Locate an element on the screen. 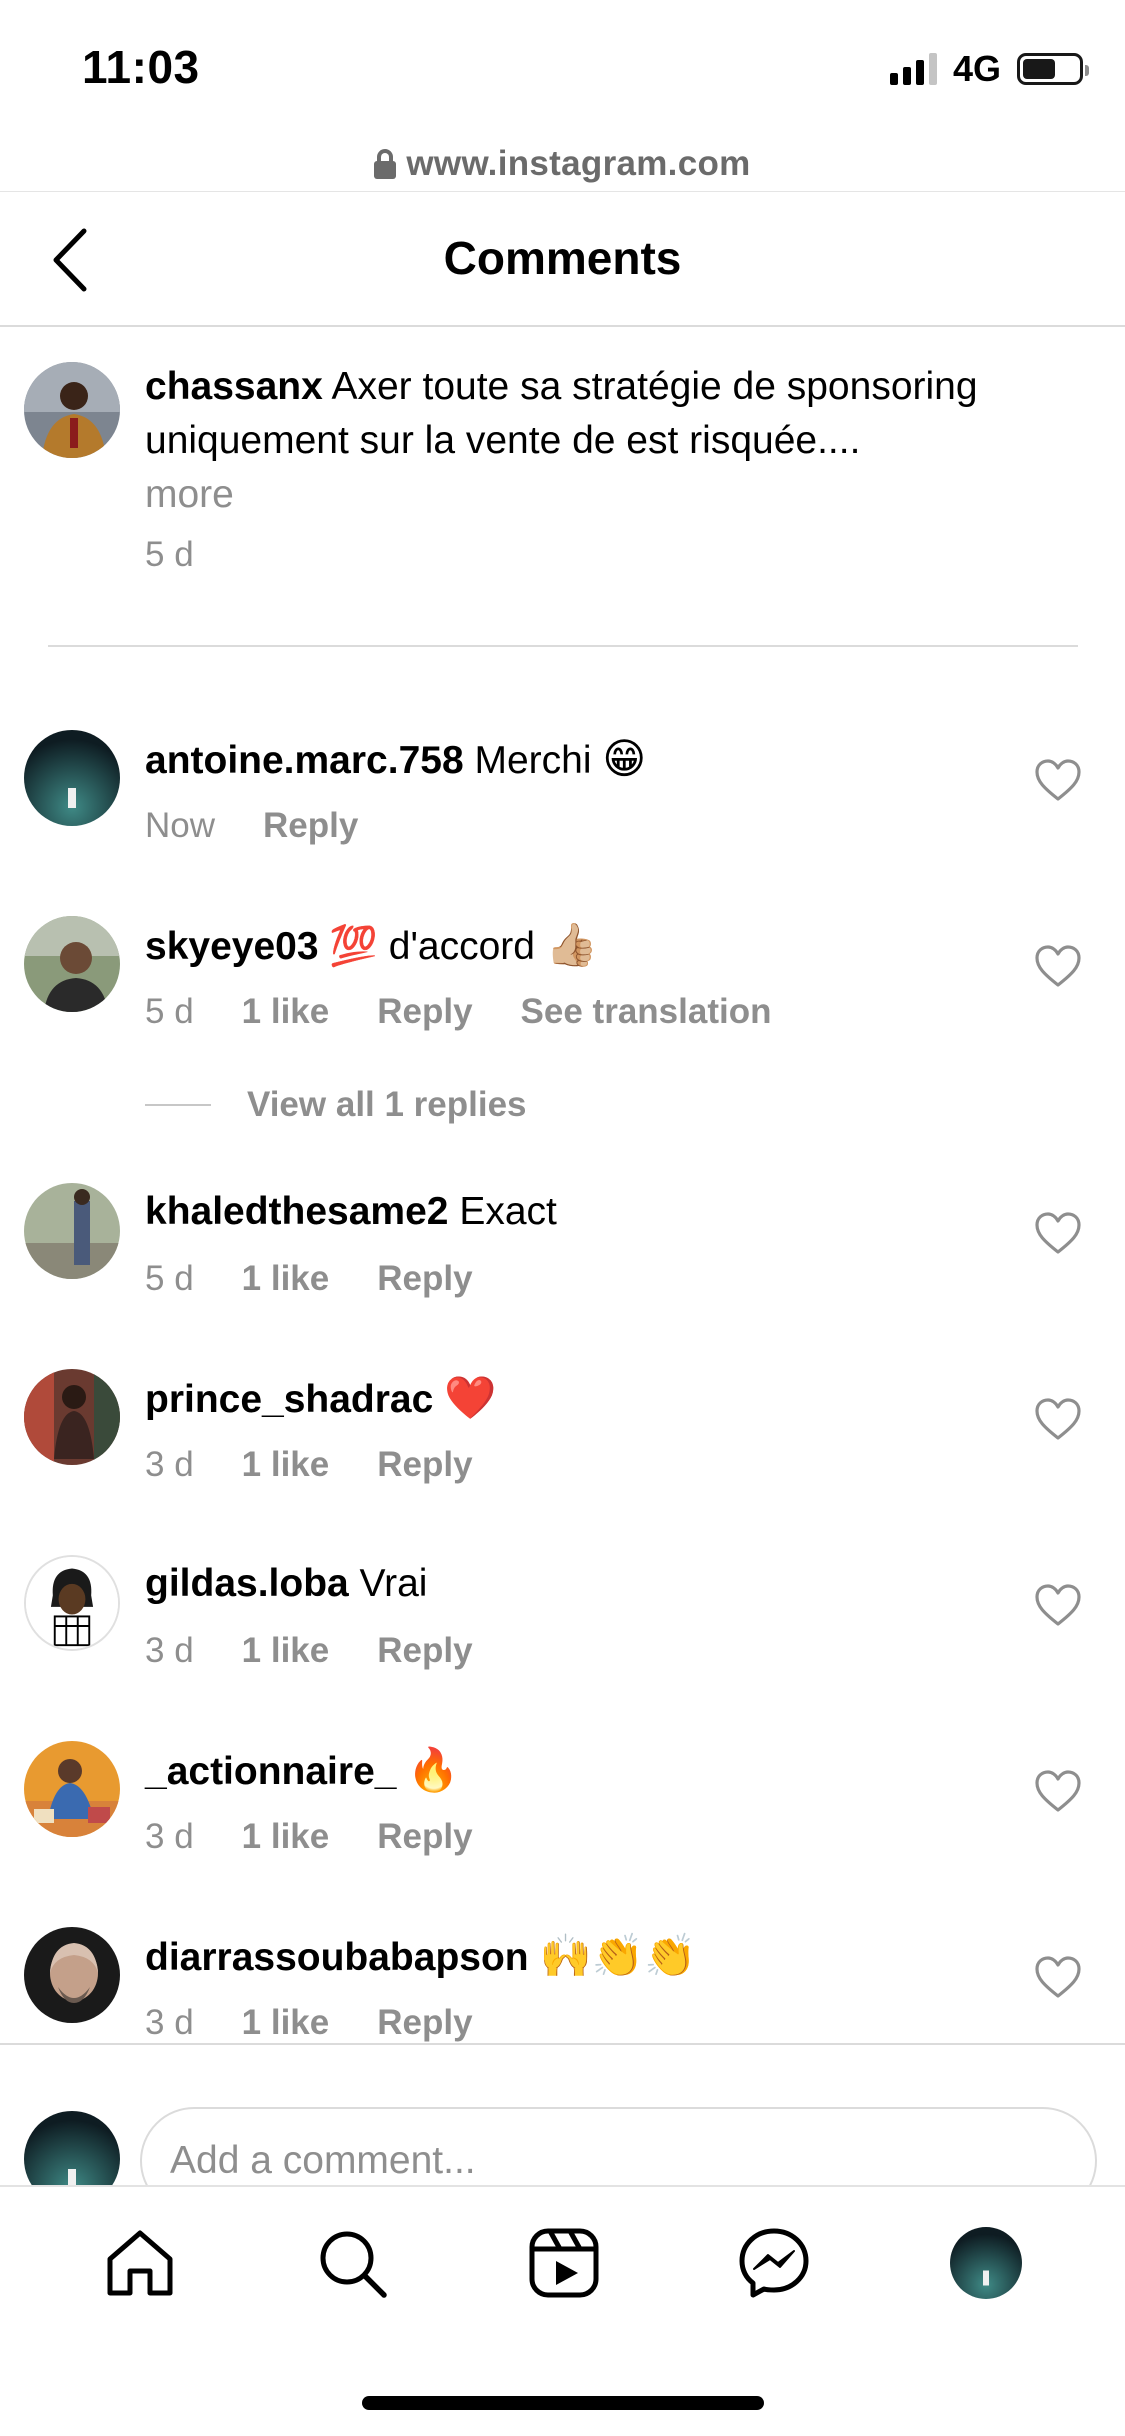 This screenshot has width=1125, height=2436. home-indicator is located at coordinates (563, 2403).